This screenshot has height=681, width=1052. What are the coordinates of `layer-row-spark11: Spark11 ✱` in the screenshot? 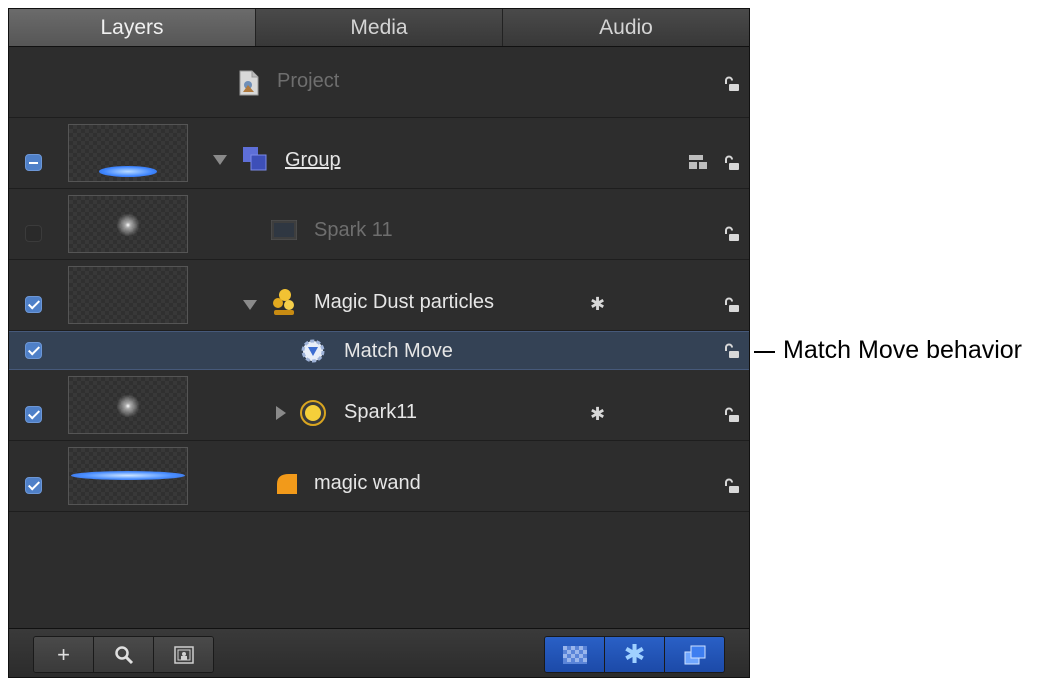 It's located at (379, 405).